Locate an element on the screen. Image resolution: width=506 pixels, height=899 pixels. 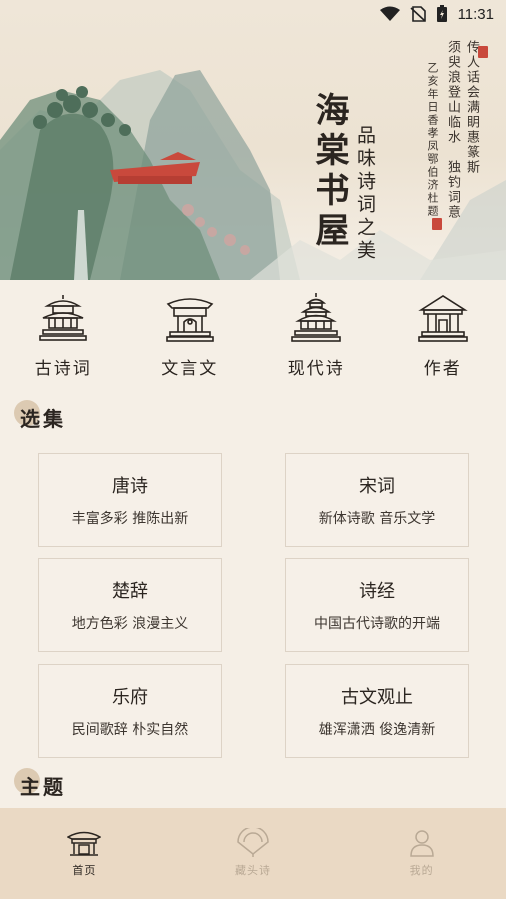
section-title: 选集 is located at coordinates (43, 418).